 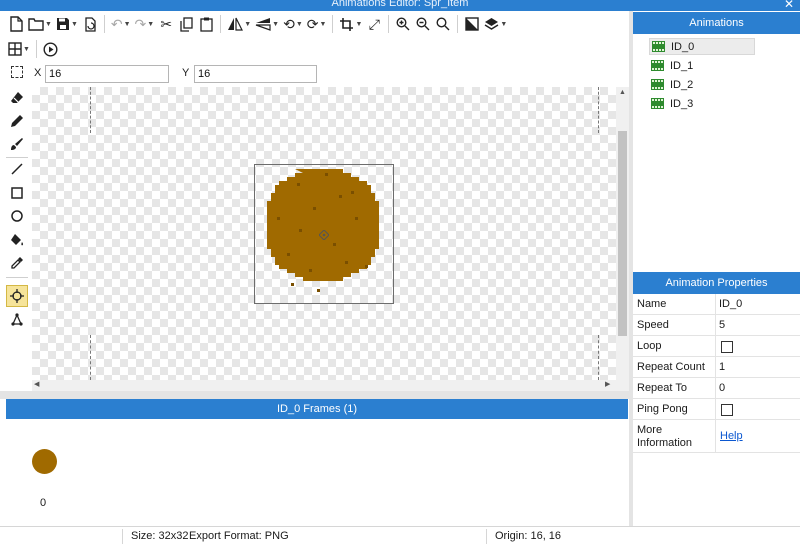 What do you see at coordinates (107, 74) in the screenshot?
I see `x-input` at bounding box center [107, 74].